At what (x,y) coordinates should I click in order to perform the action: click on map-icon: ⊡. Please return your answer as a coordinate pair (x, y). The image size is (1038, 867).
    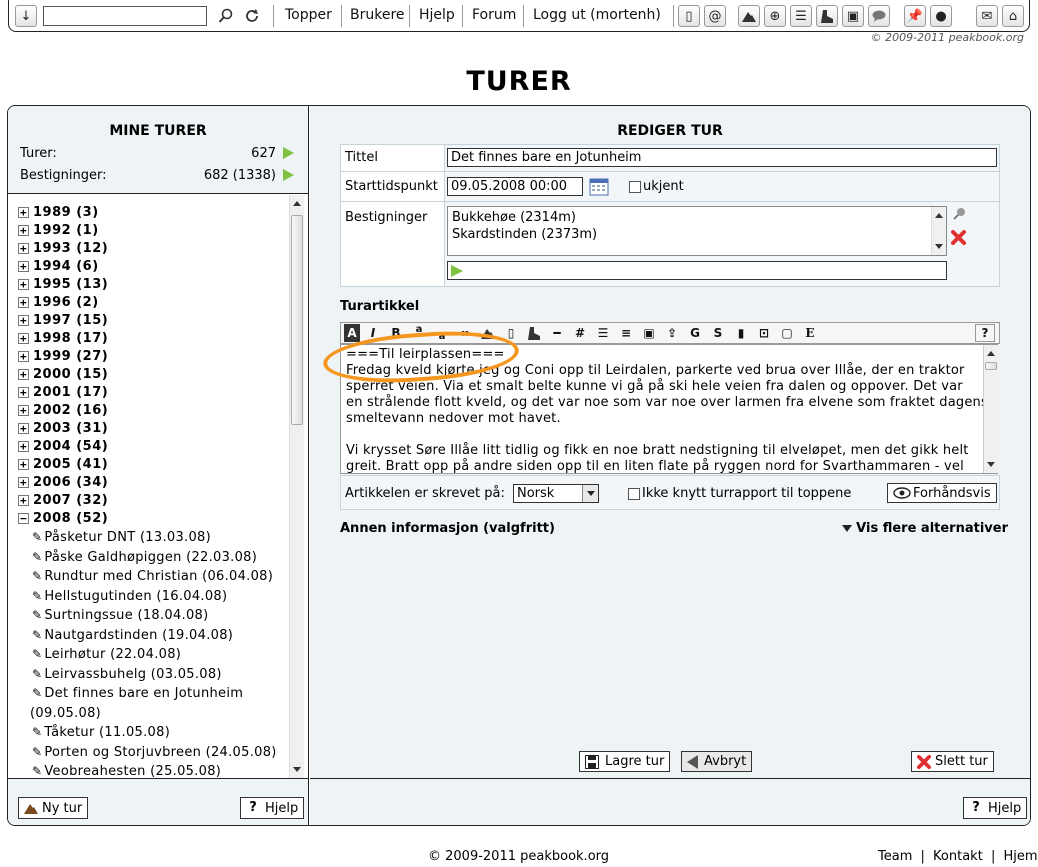
    Looking at the image, I should click on (764, 333).